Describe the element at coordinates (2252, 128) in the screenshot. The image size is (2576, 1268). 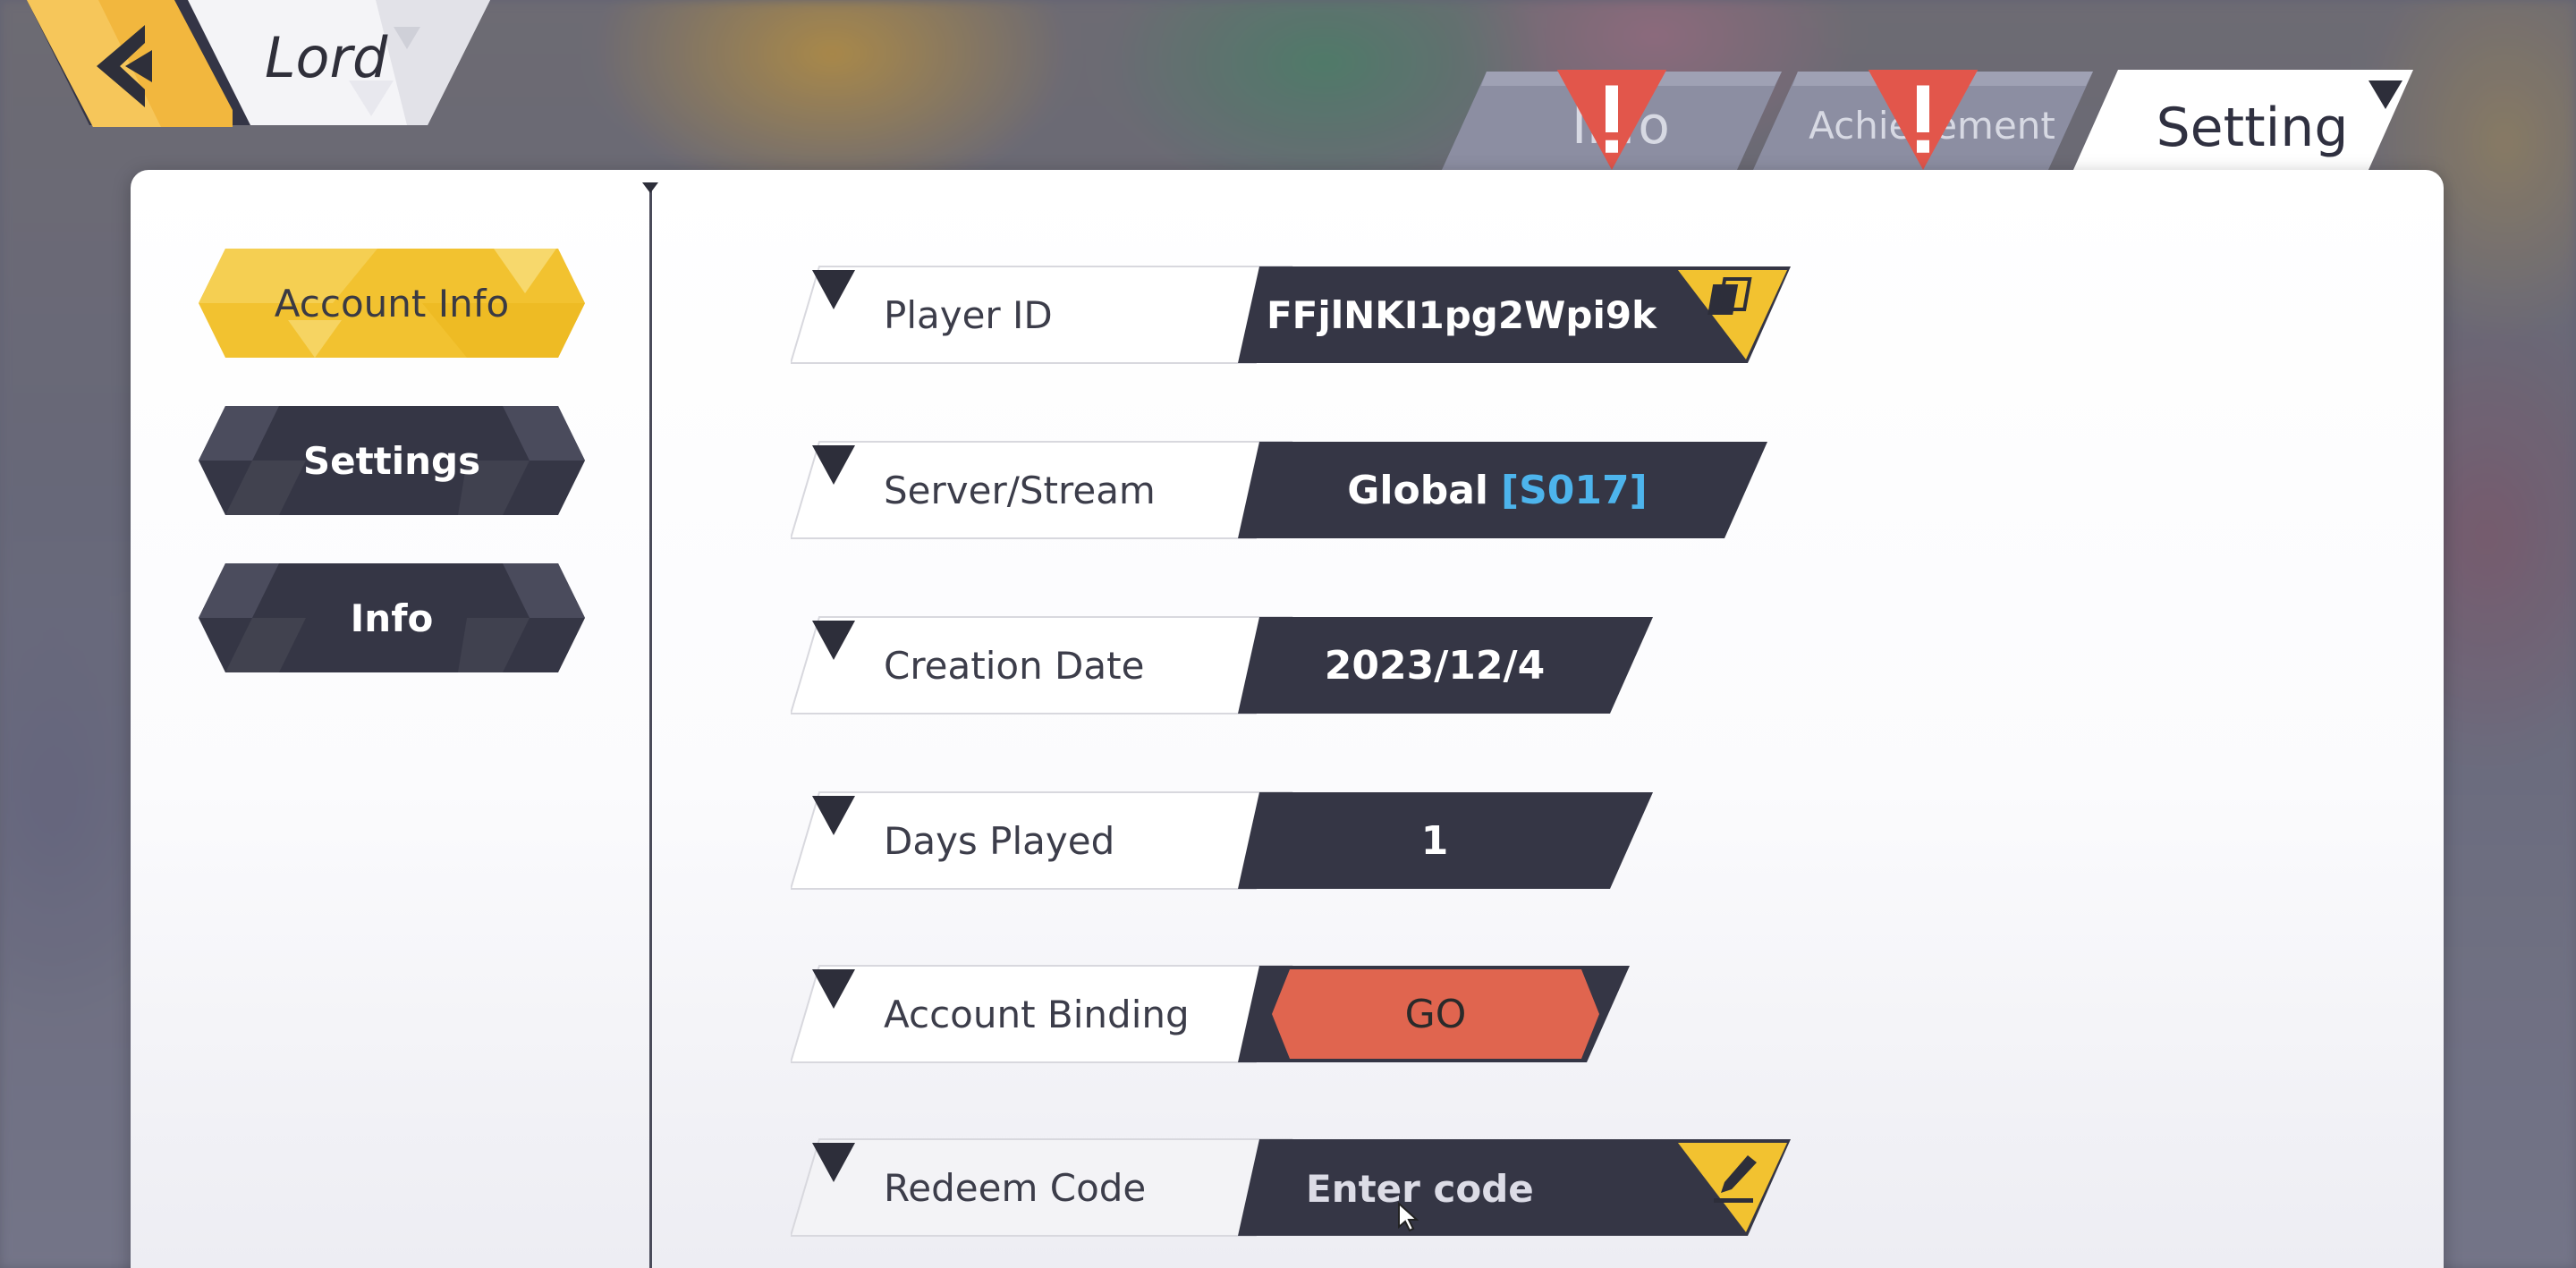
I see `tab-setting-label: Setting` at that location.